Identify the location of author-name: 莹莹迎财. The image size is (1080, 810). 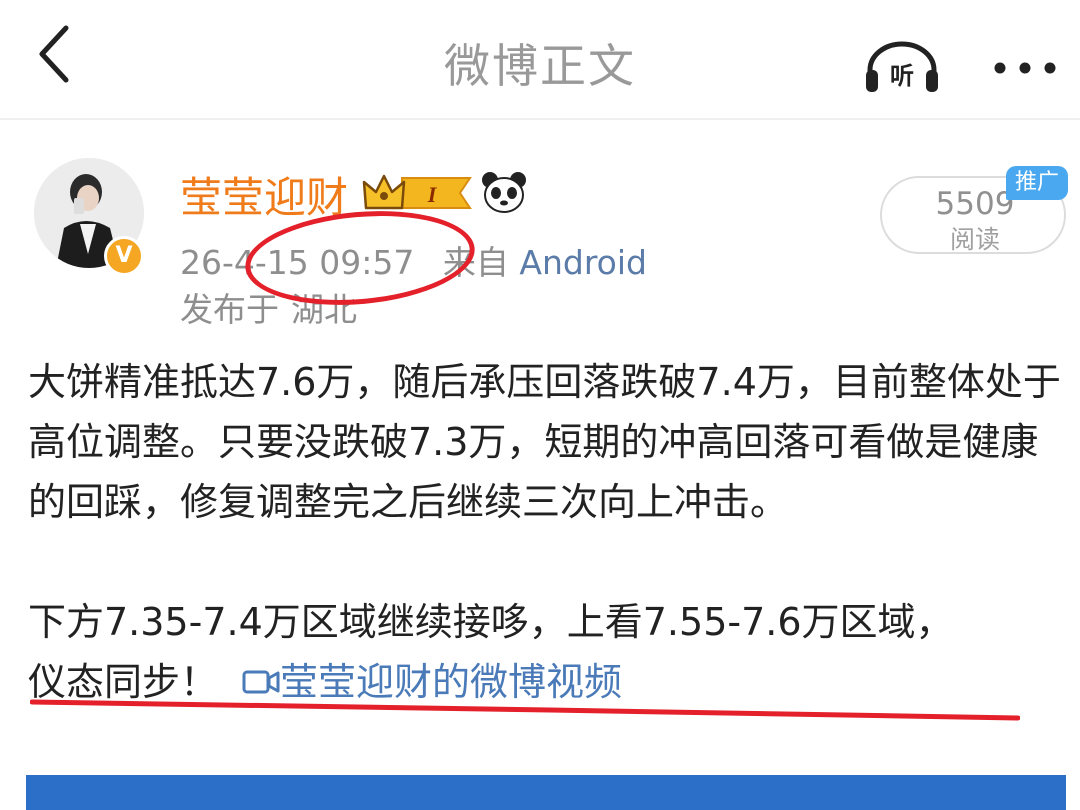
(264, 194).